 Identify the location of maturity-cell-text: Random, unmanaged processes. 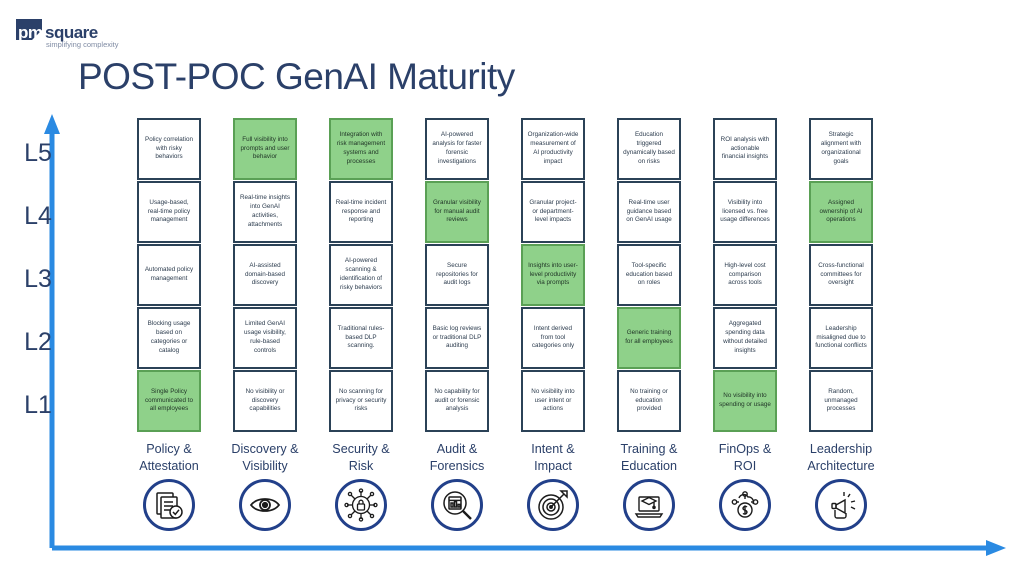
(841, 400).